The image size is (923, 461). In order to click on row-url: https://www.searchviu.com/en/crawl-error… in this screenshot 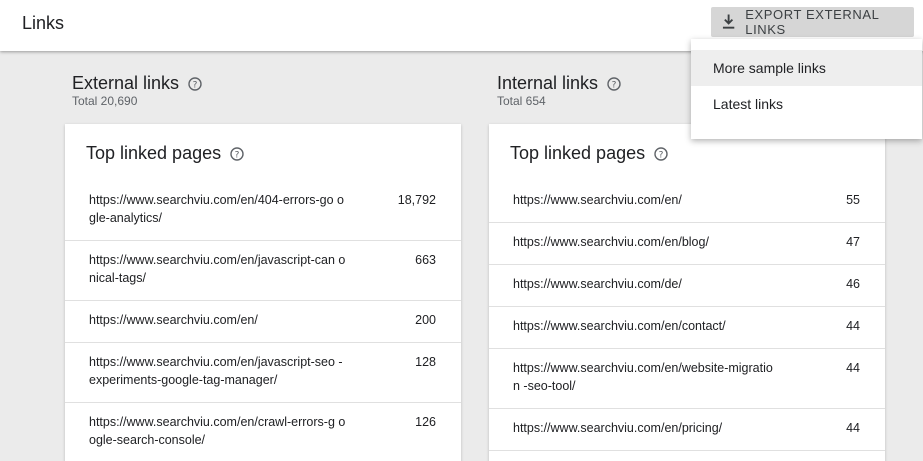, I will do `click(217, 431)`.